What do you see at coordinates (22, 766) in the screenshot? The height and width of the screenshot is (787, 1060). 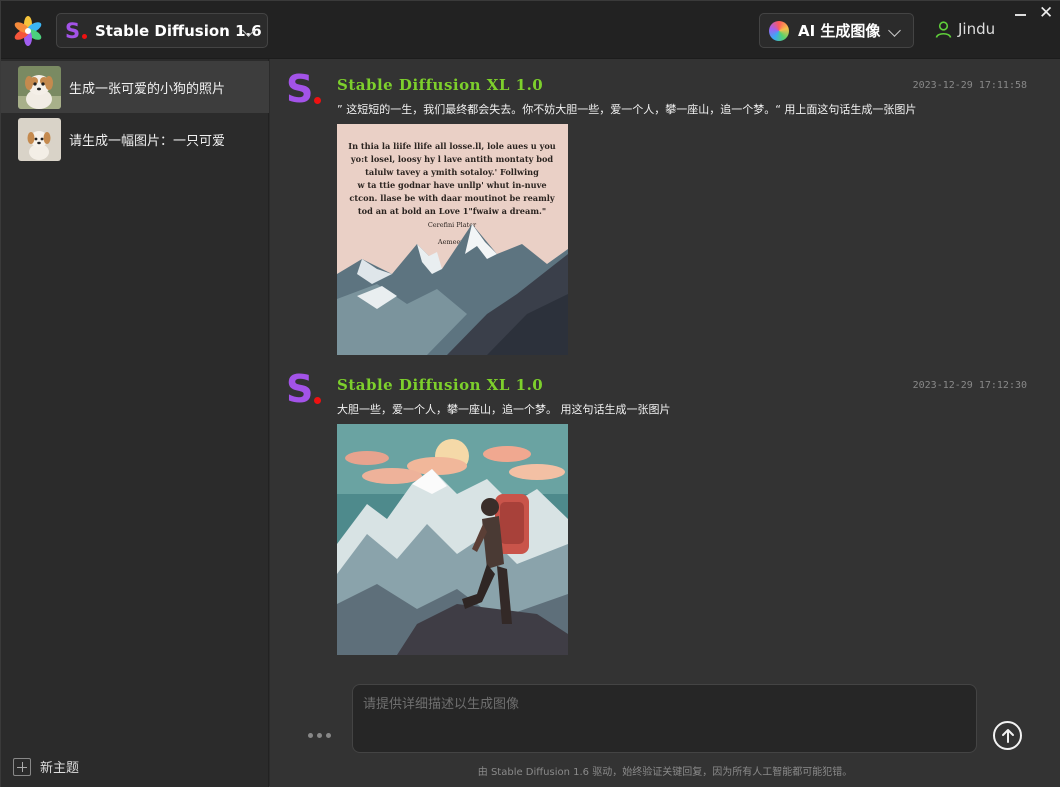 I see `plus-icon` at bounding box center [22, 766].